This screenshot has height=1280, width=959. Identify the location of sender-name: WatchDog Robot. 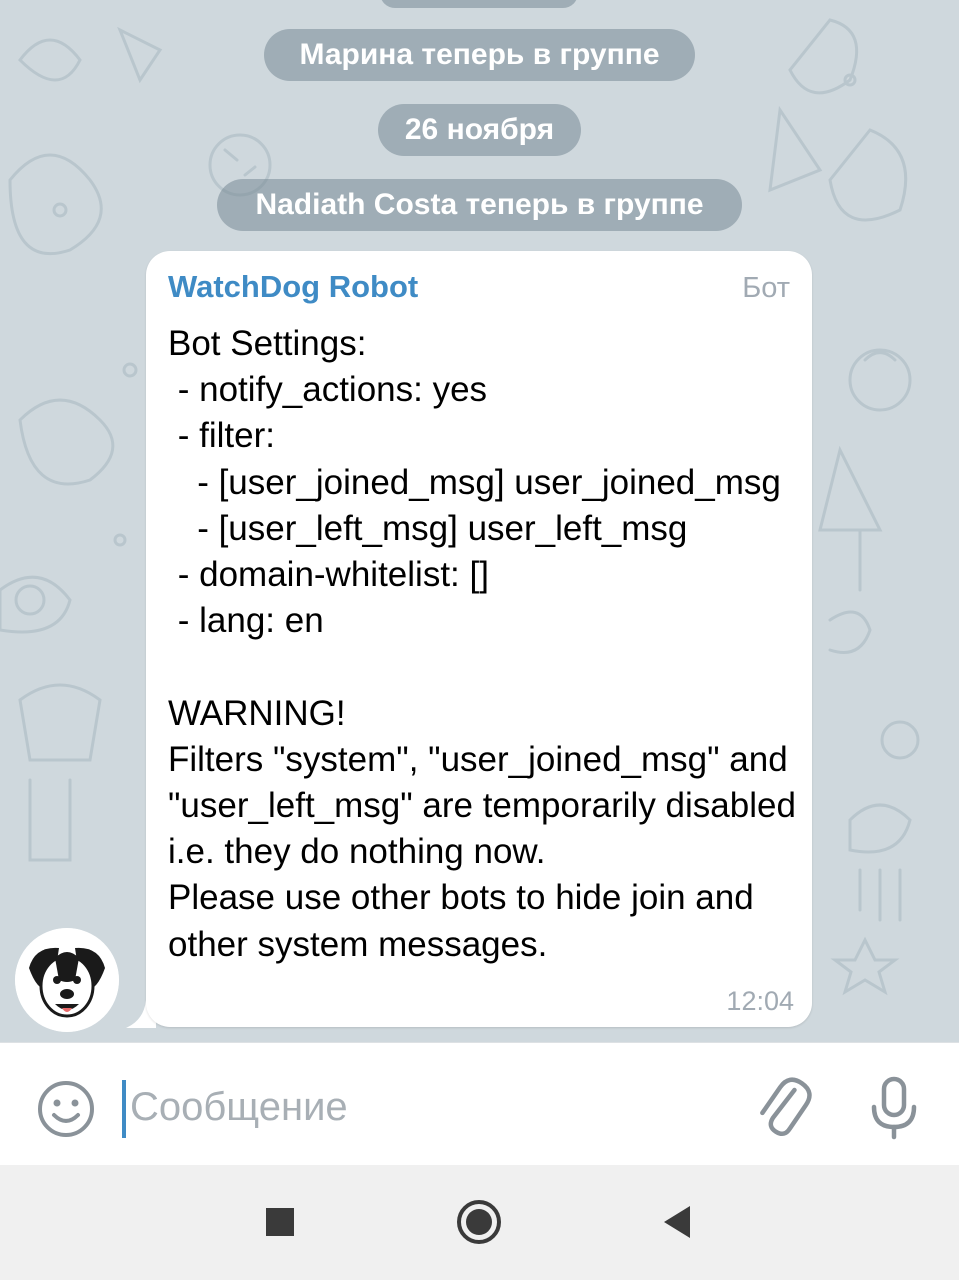
(293, 287).